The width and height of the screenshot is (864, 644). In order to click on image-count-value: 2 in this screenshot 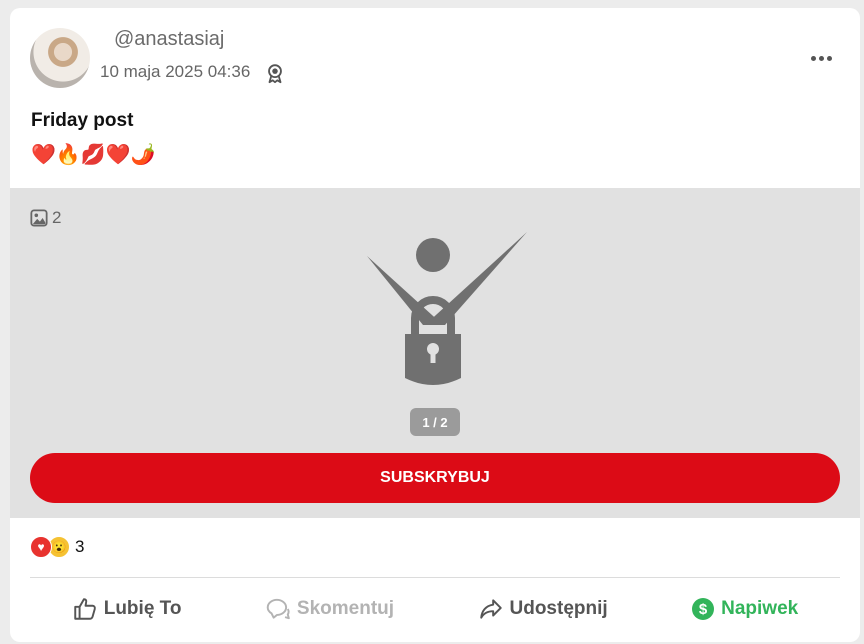, I will do `click(57, 217)`.